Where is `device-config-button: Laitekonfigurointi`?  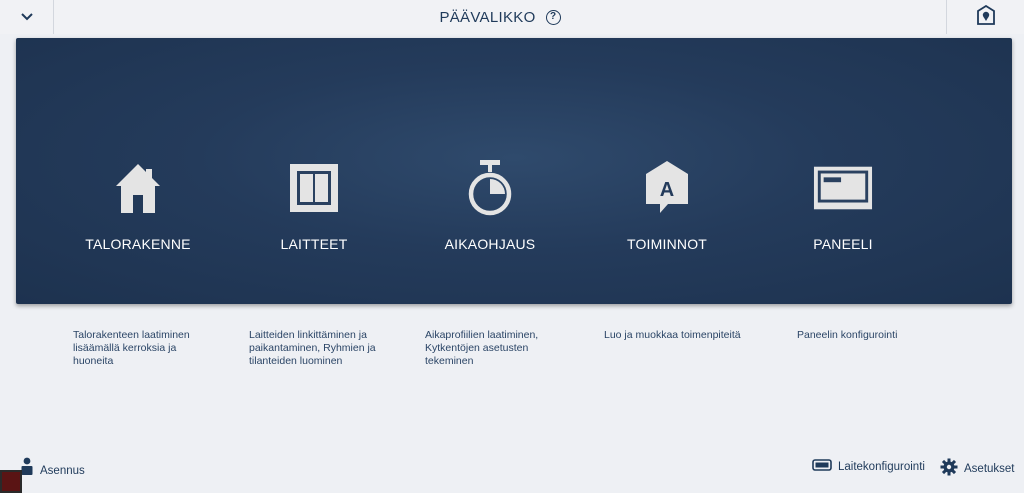
device-config-button: Laitekonfigurointi is located at coordinates (868, 466).